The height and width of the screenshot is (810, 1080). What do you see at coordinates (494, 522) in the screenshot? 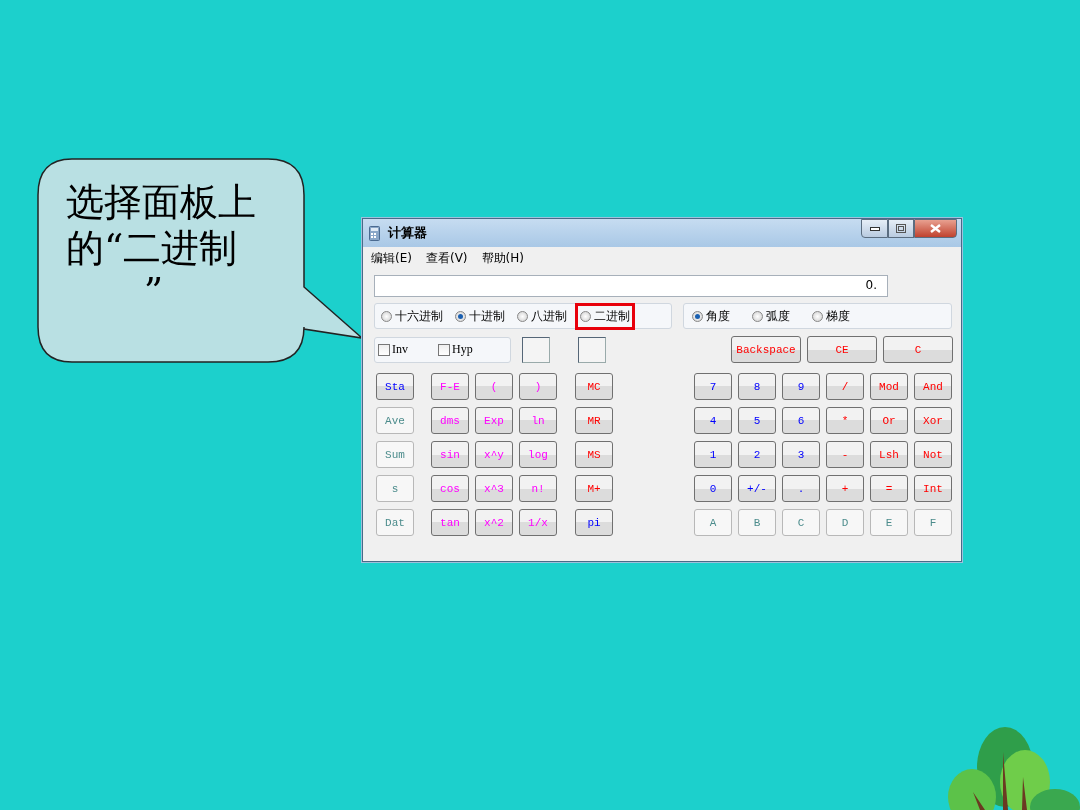
I see `calculator-key: x^2` at bounding box center [494, 522].